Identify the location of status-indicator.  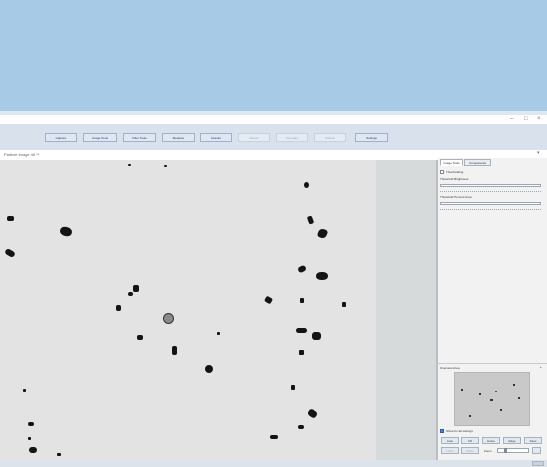
(538, 463).